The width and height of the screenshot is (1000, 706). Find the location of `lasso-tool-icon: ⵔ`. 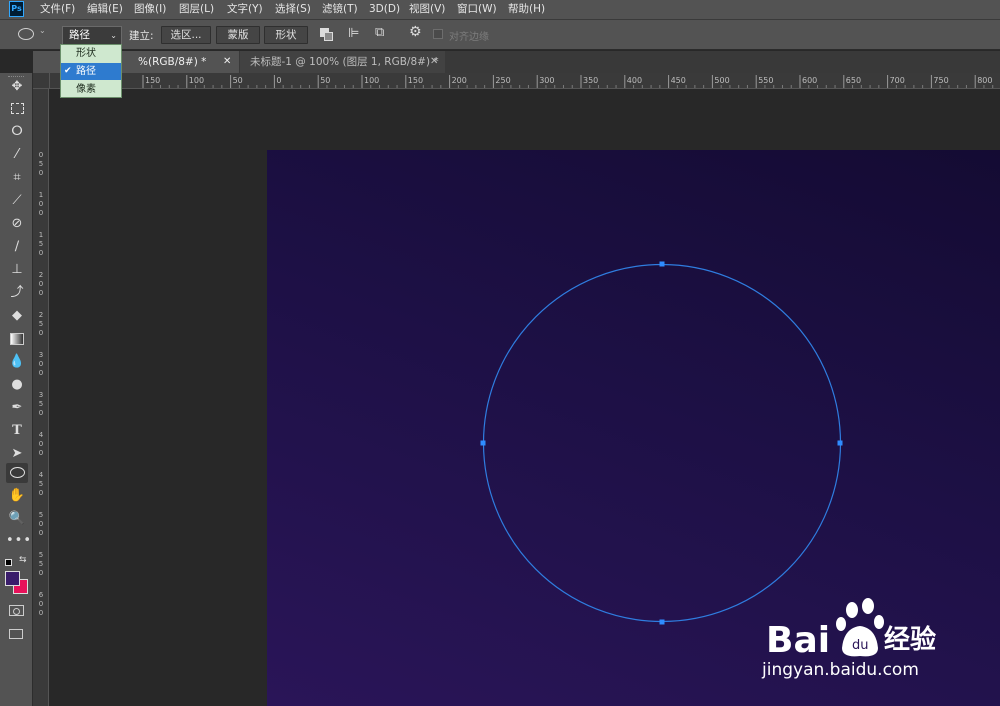

lasso-tool-icon: ⵔ is located at coordinates (17, 132).